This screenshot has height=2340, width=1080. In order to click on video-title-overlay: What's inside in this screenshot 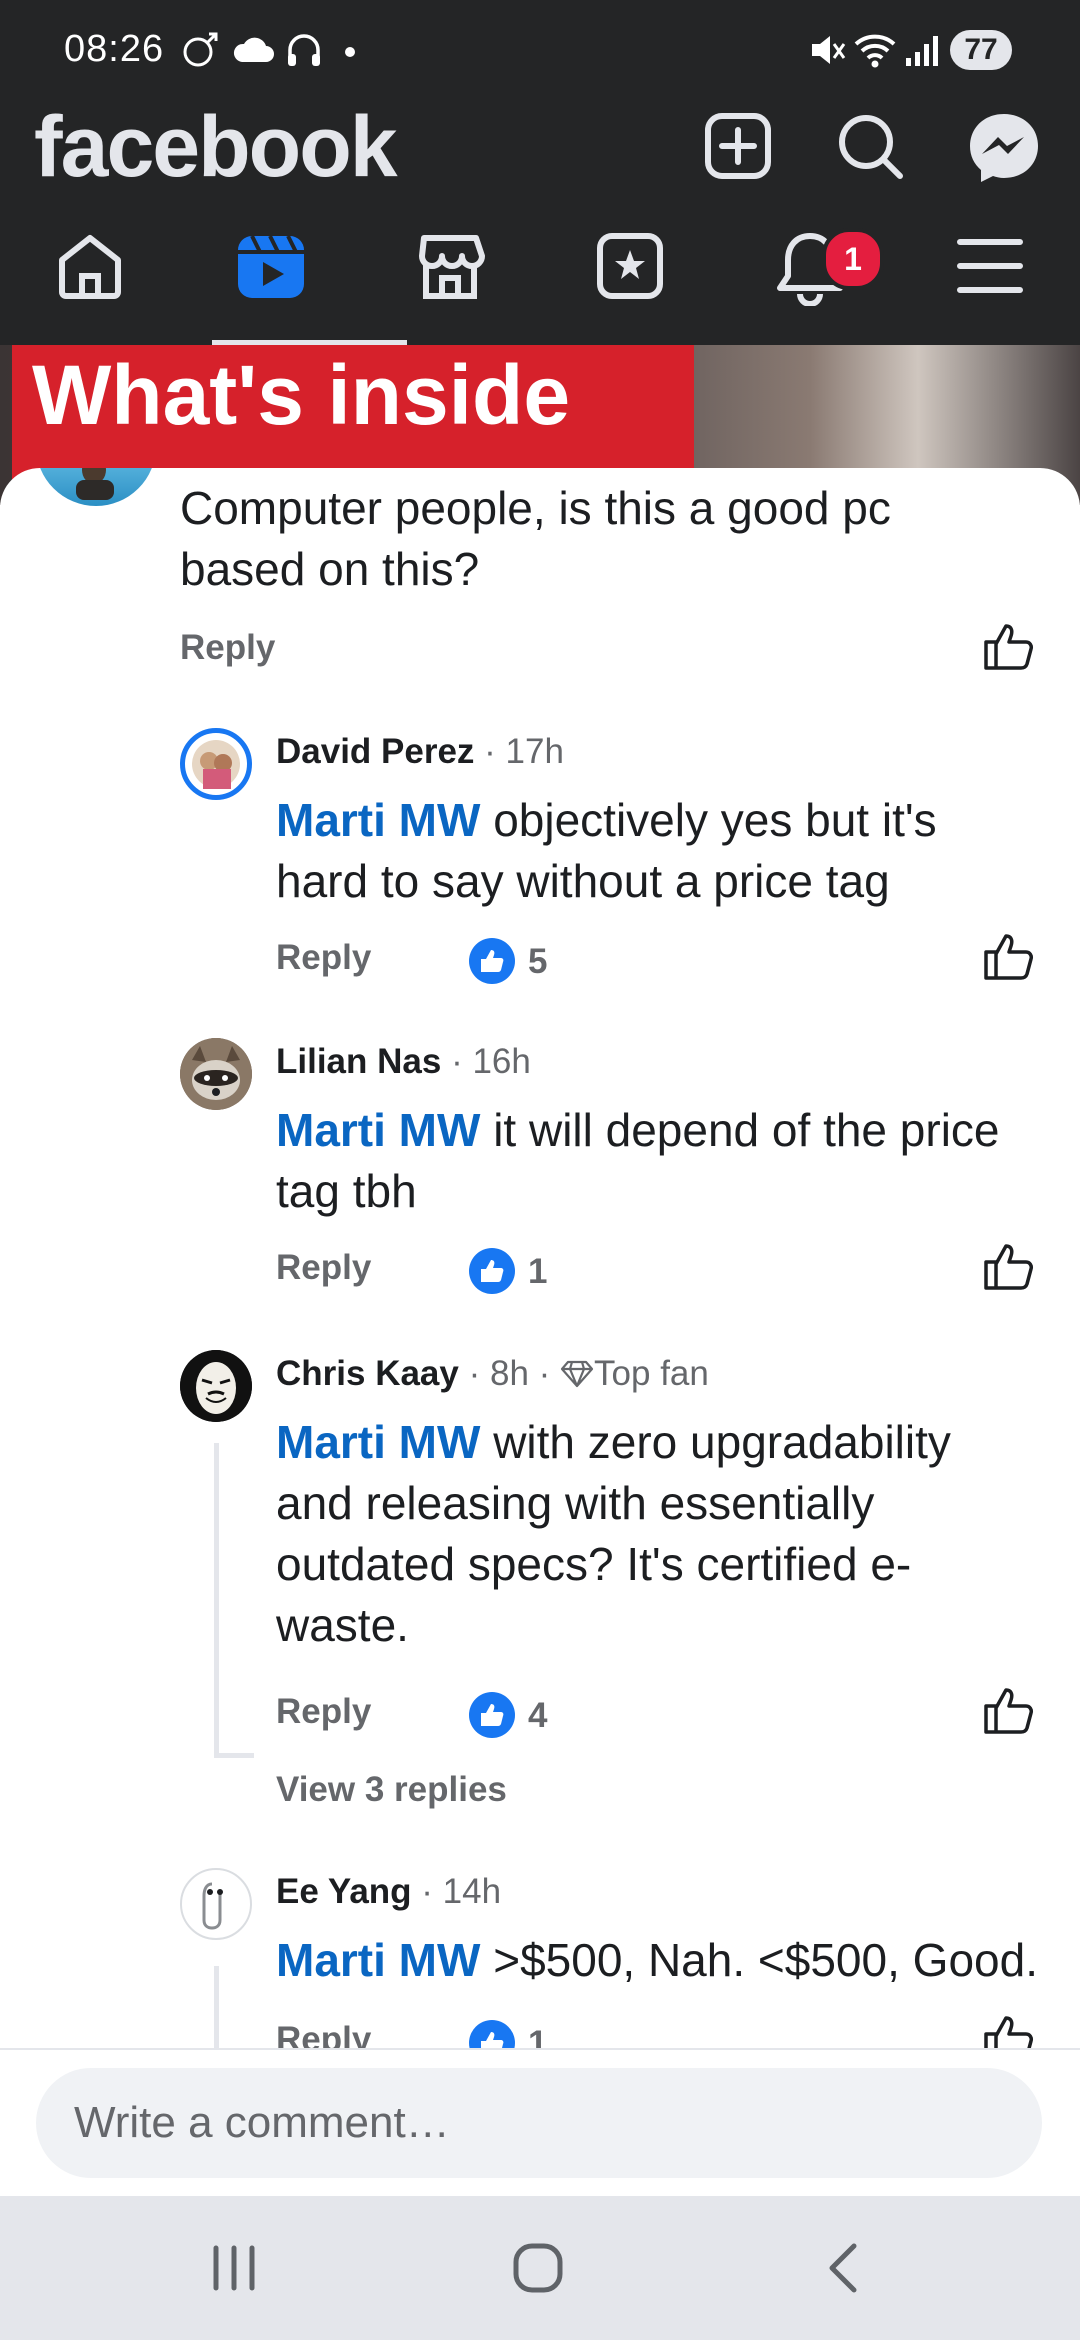, I will do `click(353, 415)`.